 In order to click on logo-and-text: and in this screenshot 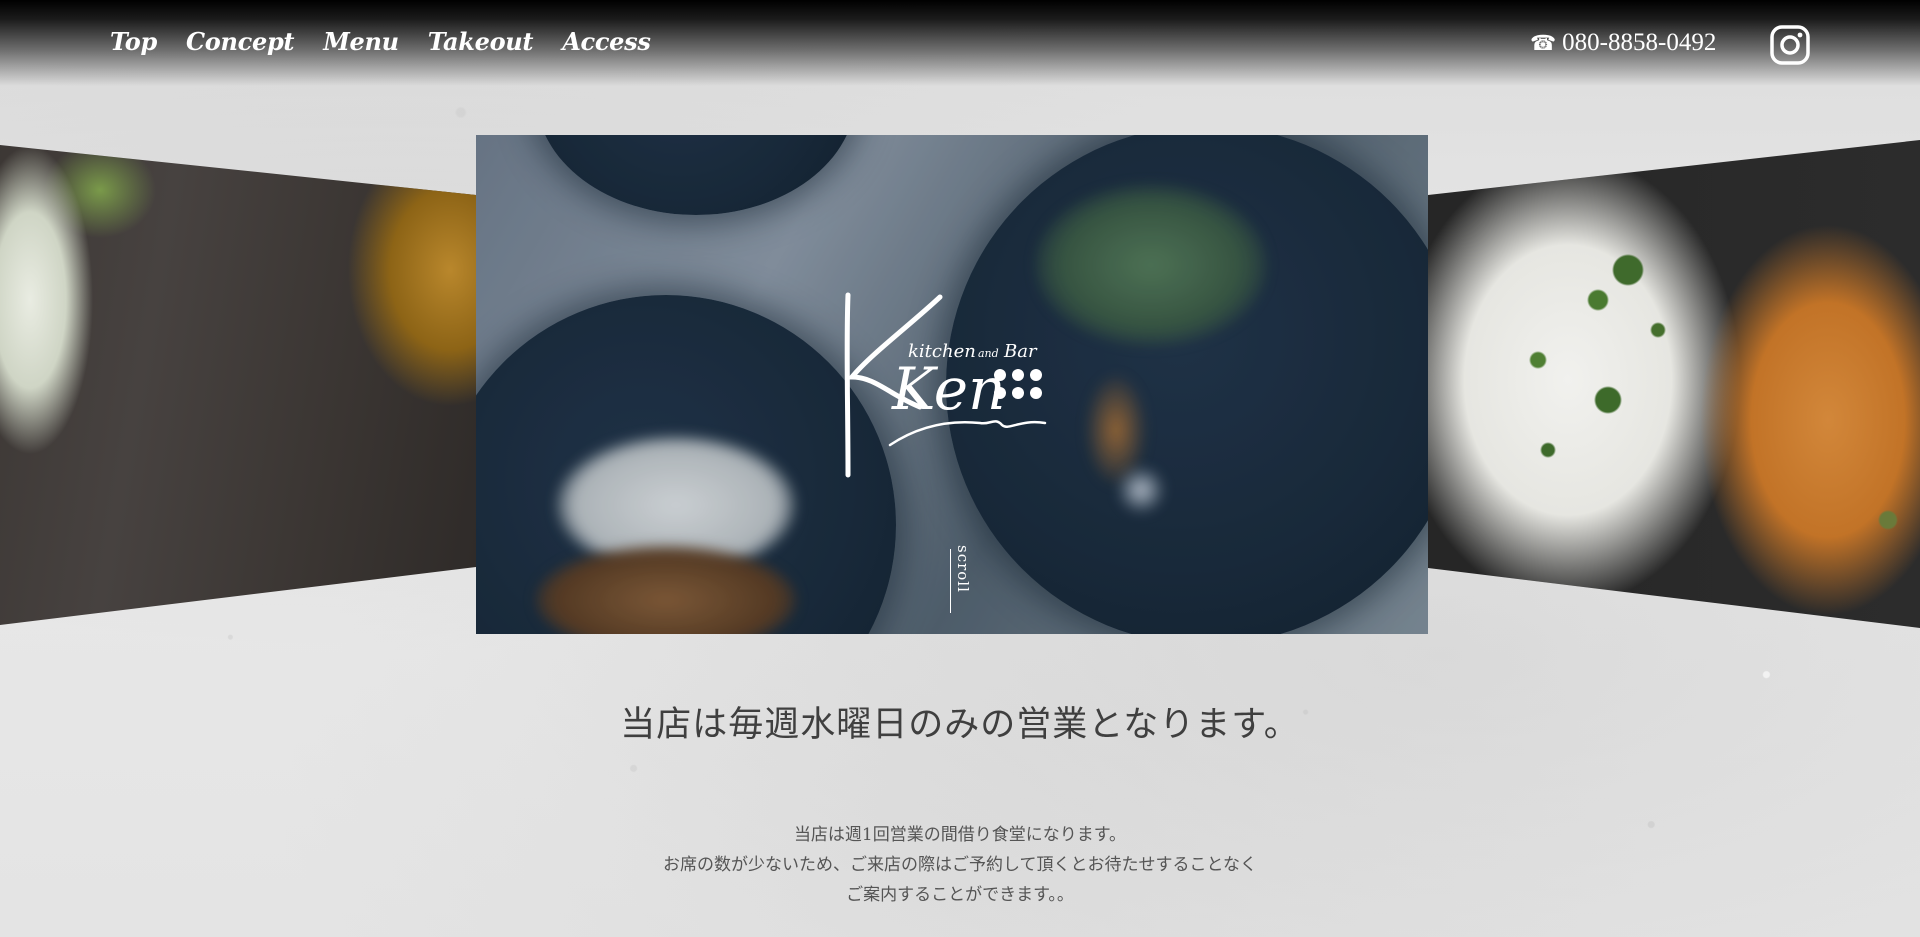, I will do `click(988, 353)`.